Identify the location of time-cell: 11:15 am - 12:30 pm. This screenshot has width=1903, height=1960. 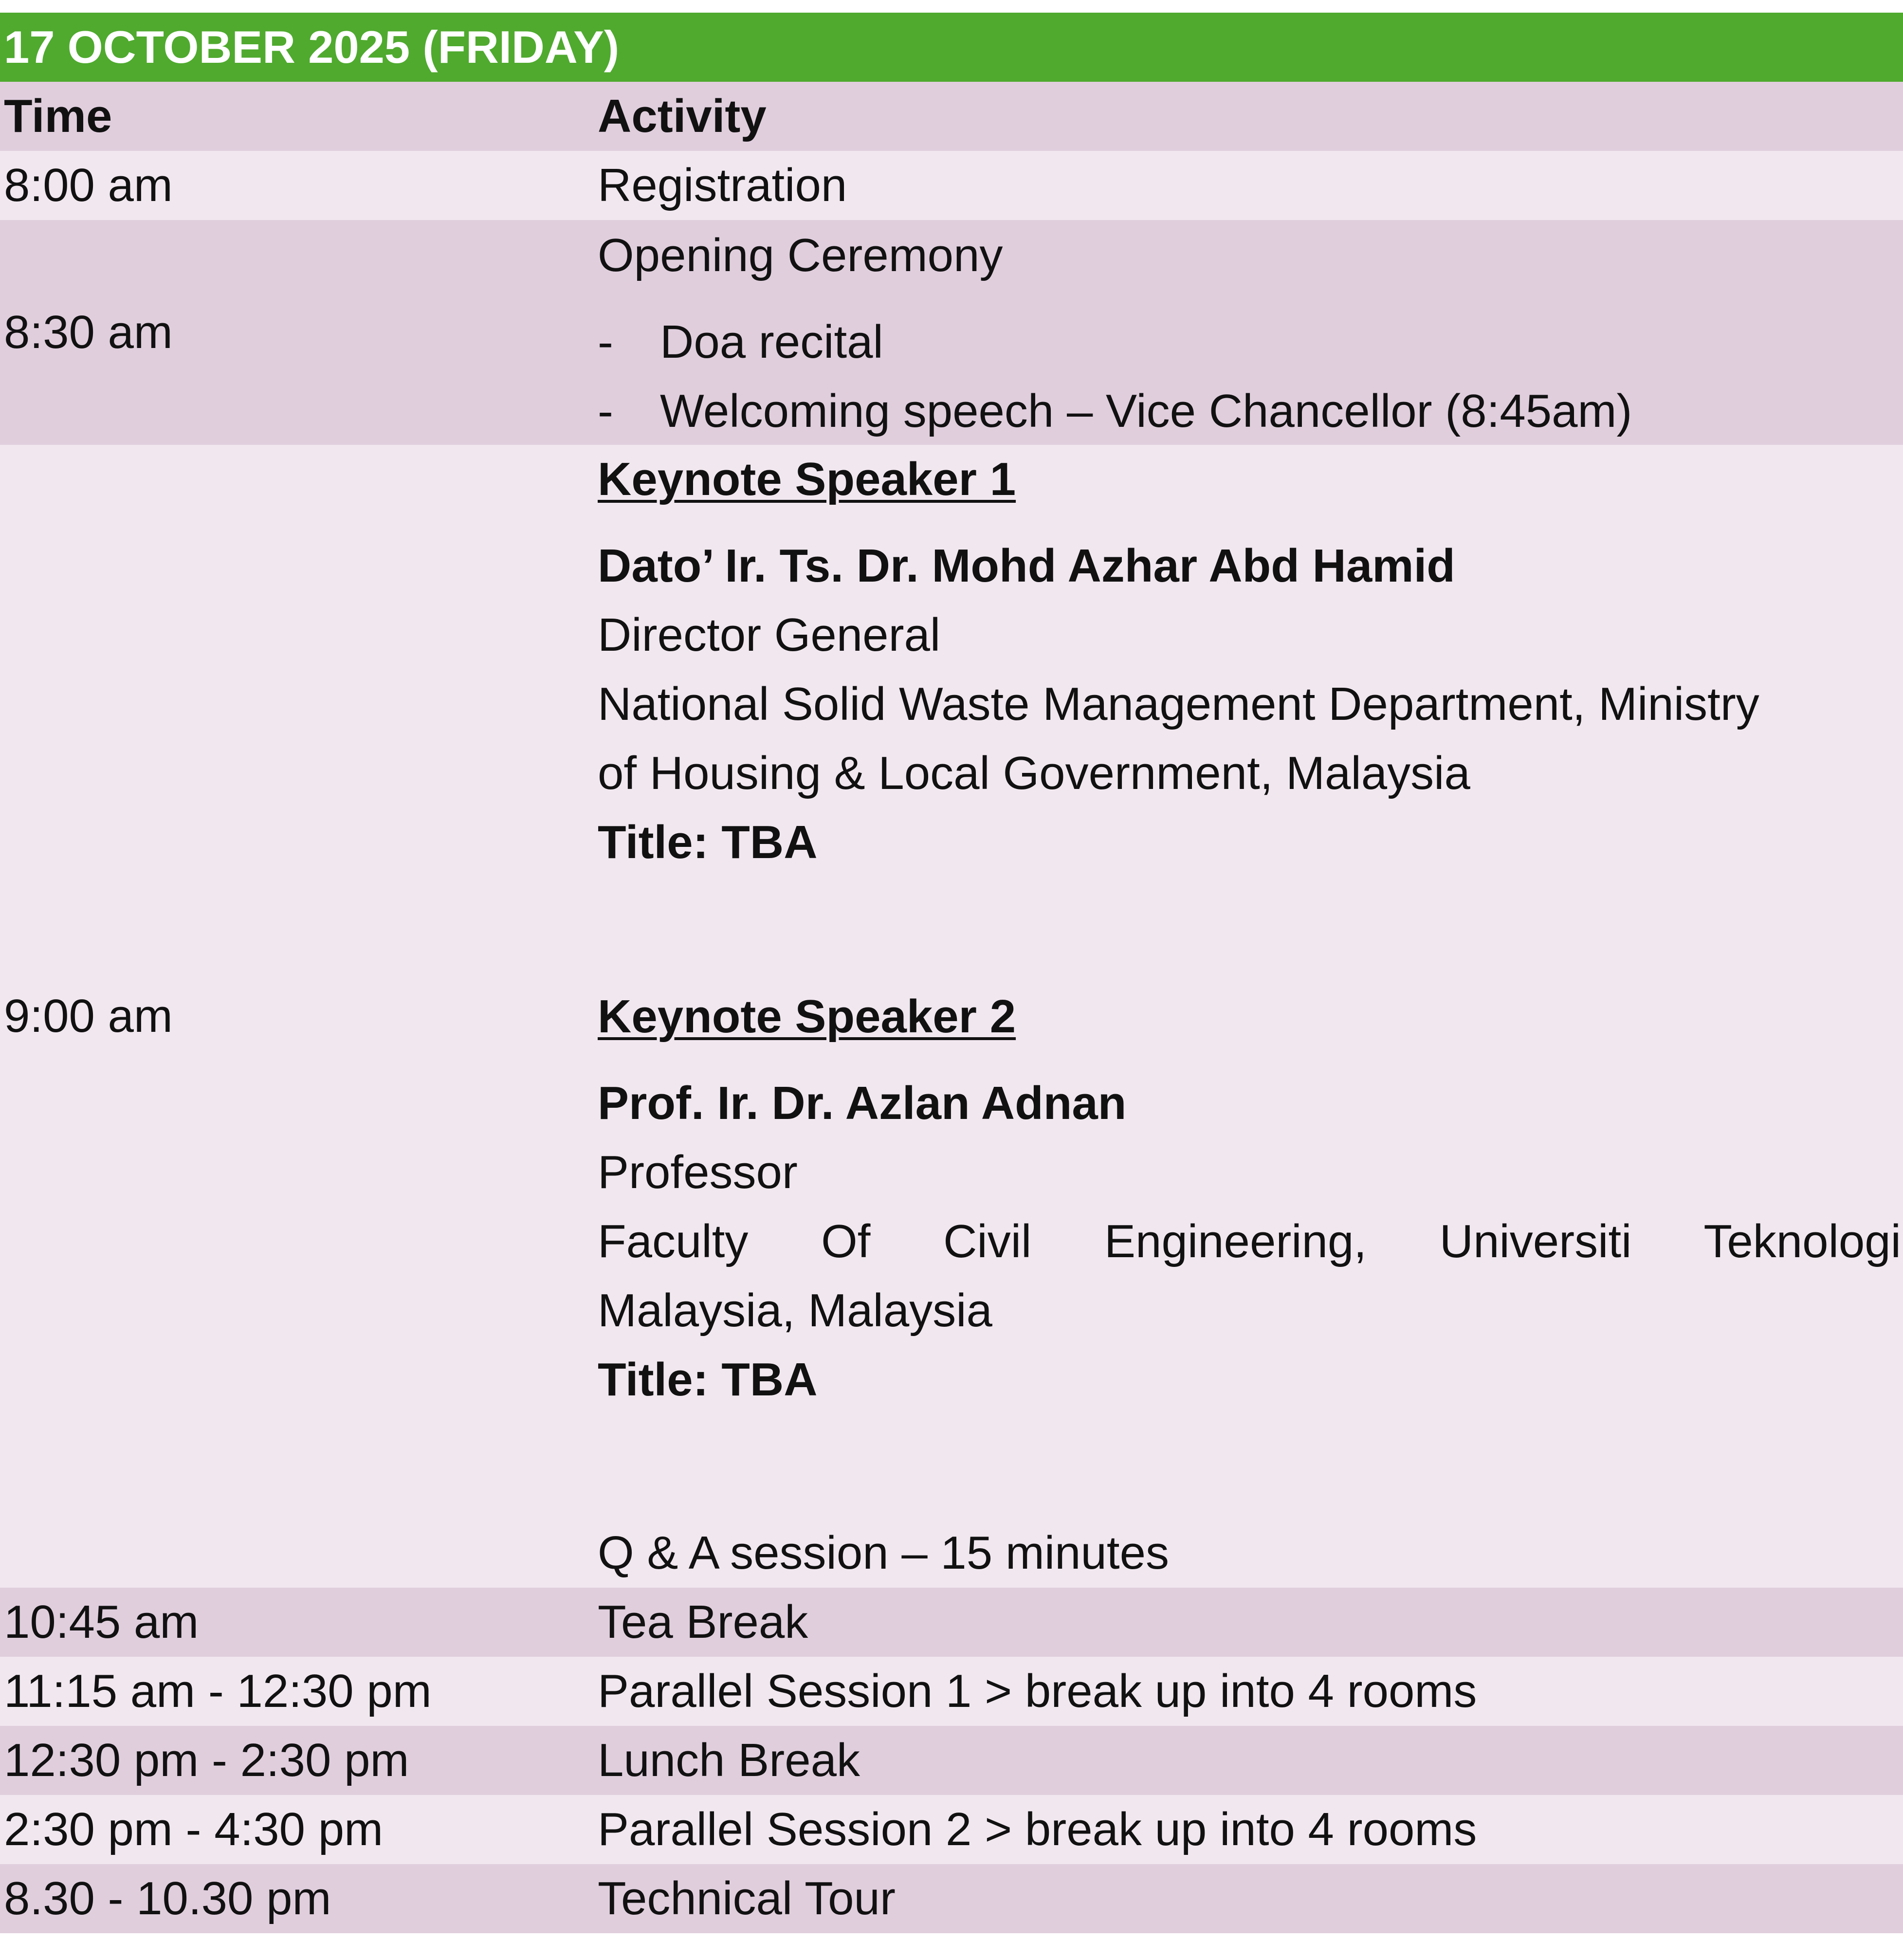
(218, 1691).